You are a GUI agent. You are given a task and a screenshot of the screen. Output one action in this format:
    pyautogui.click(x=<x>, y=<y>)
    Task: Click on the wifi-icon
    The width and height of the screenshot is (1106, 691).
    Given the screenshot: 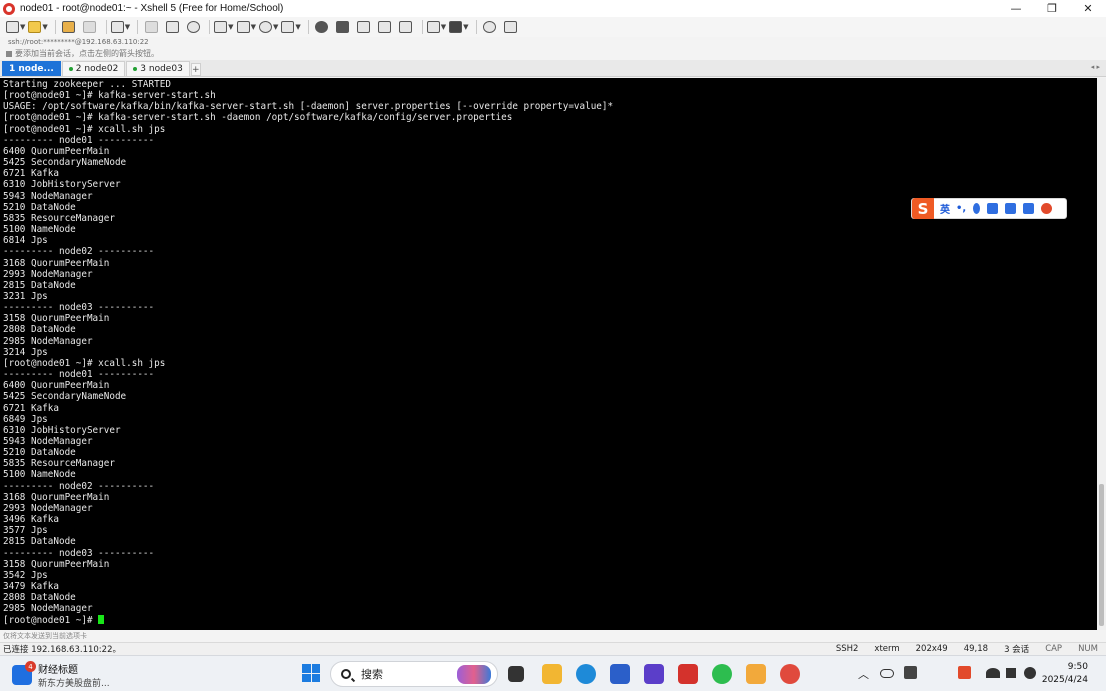 What is the action you would take?
    pyautogui.click(x=993, y=673)
    